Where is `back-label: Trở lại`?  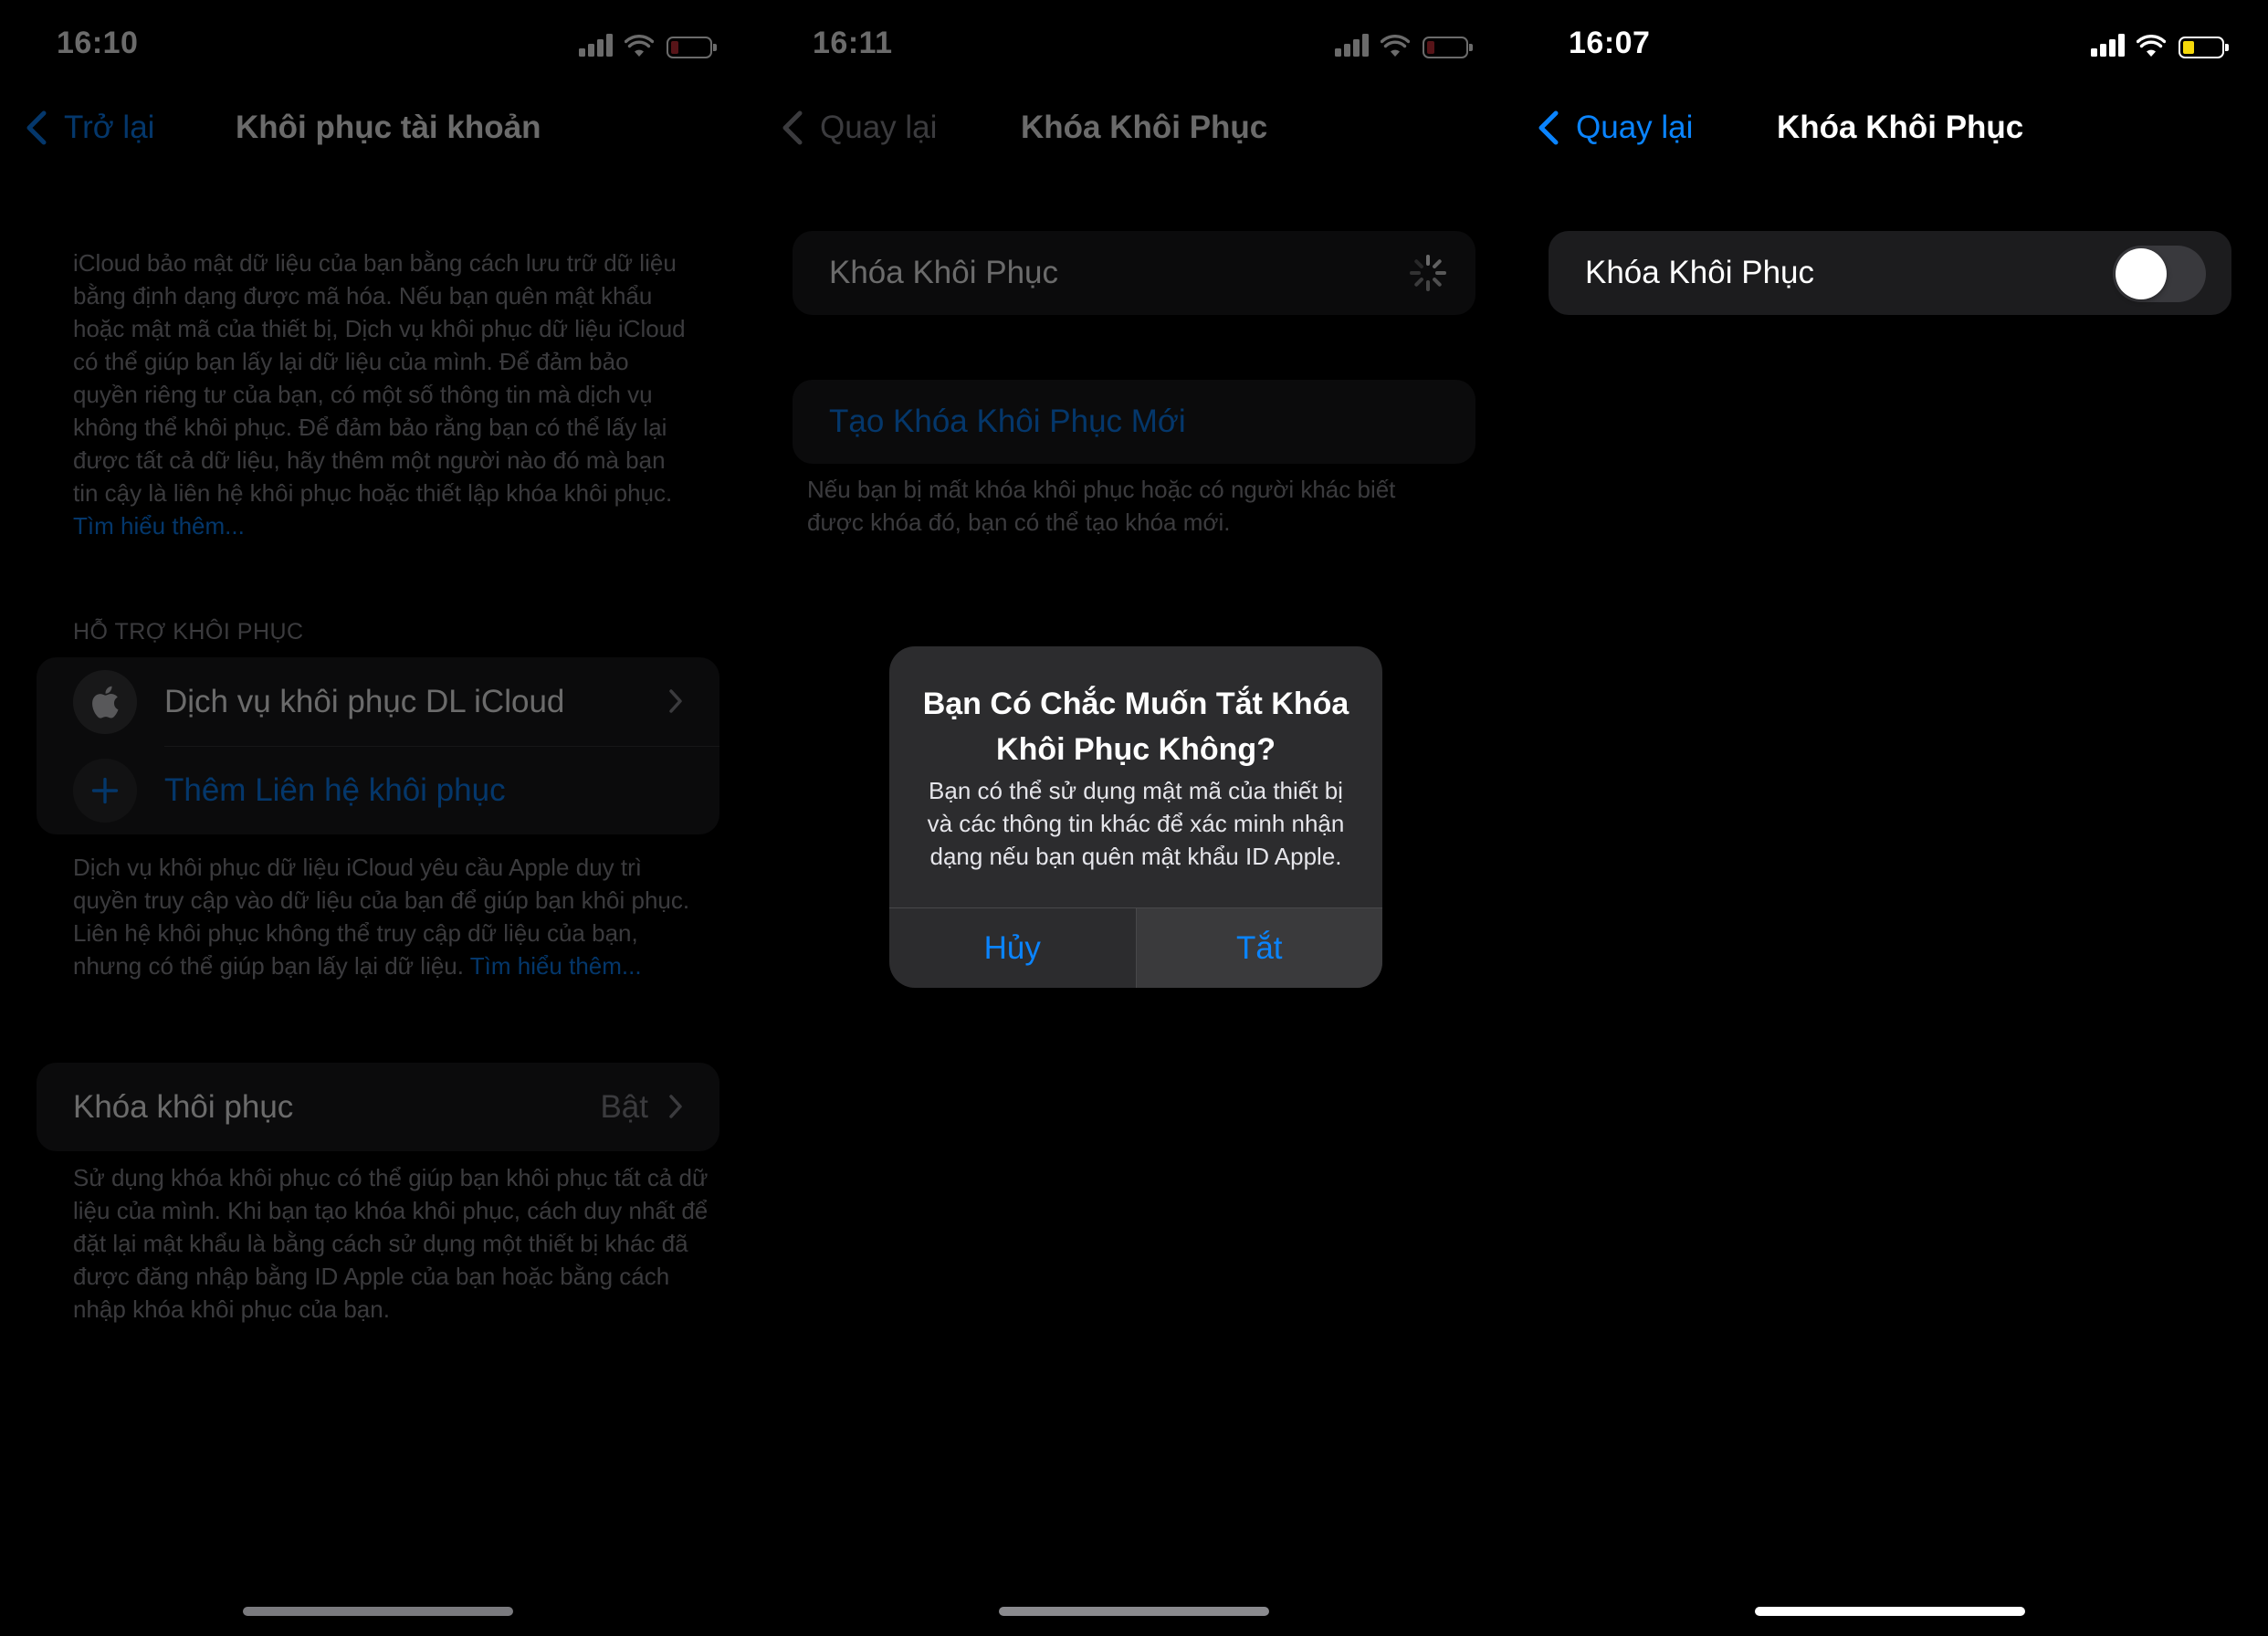 back-label: Trở lại is located at coordinates (110, 127).